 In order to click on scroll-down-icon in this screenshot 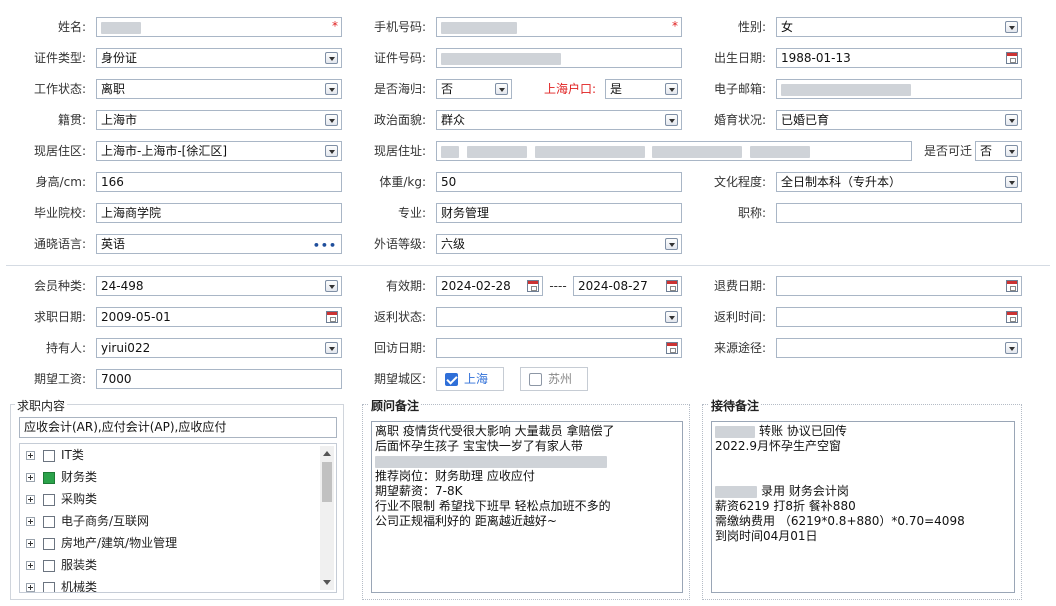, I will do `click(327, 582)`.